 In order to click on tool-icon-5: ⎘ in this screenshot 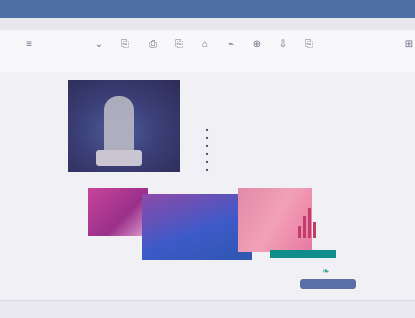, I will do `click(179, 45)`.